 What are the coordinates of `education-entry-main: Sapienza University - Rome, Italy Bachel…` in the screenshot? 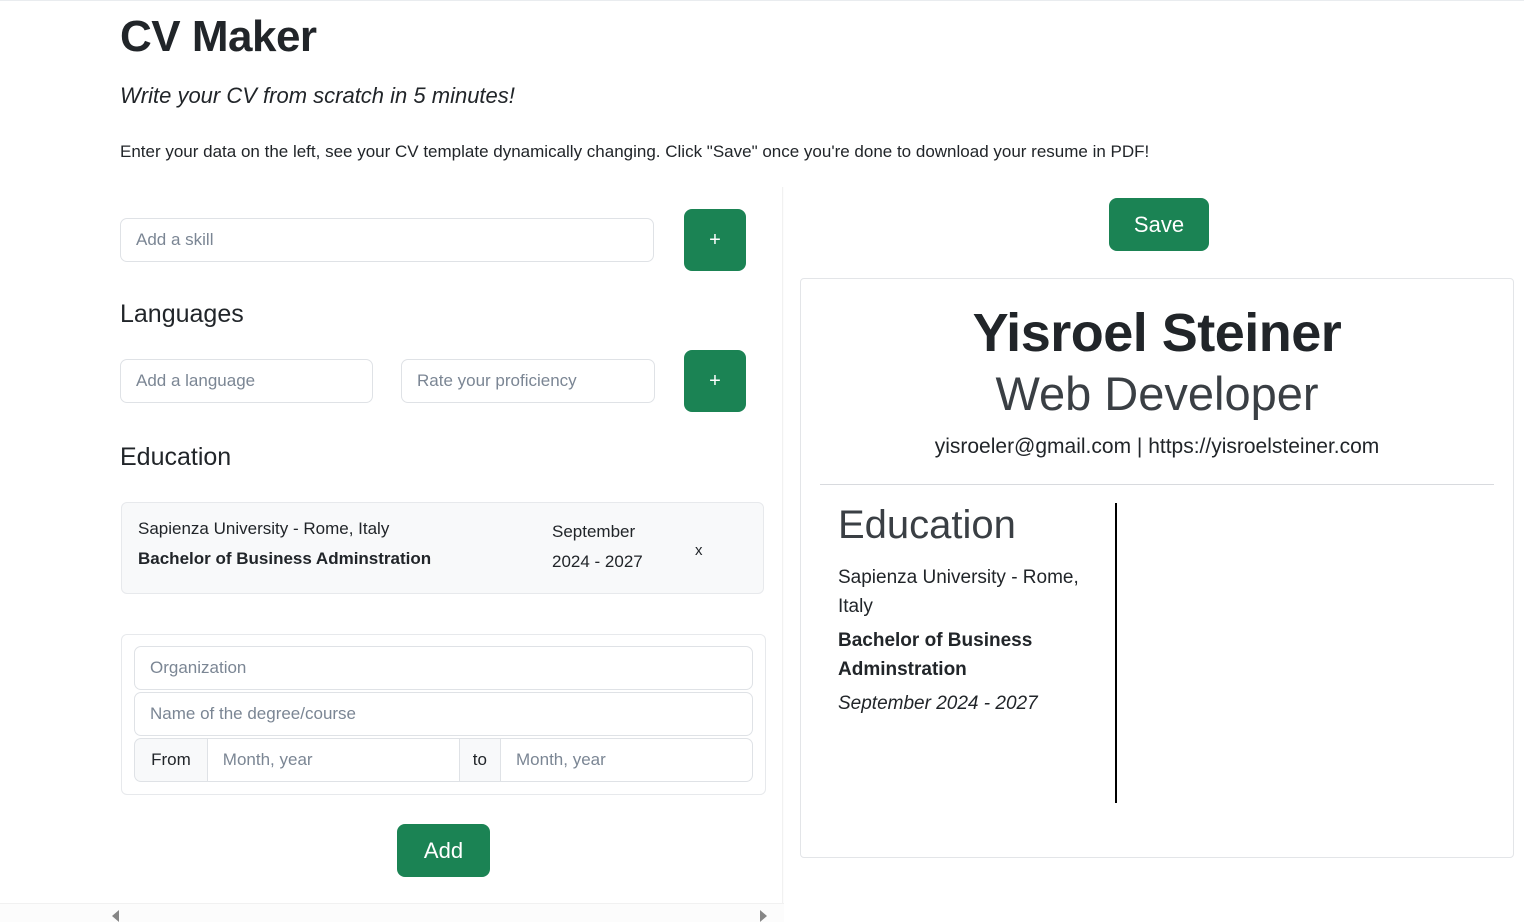 It's located at (337, 544).